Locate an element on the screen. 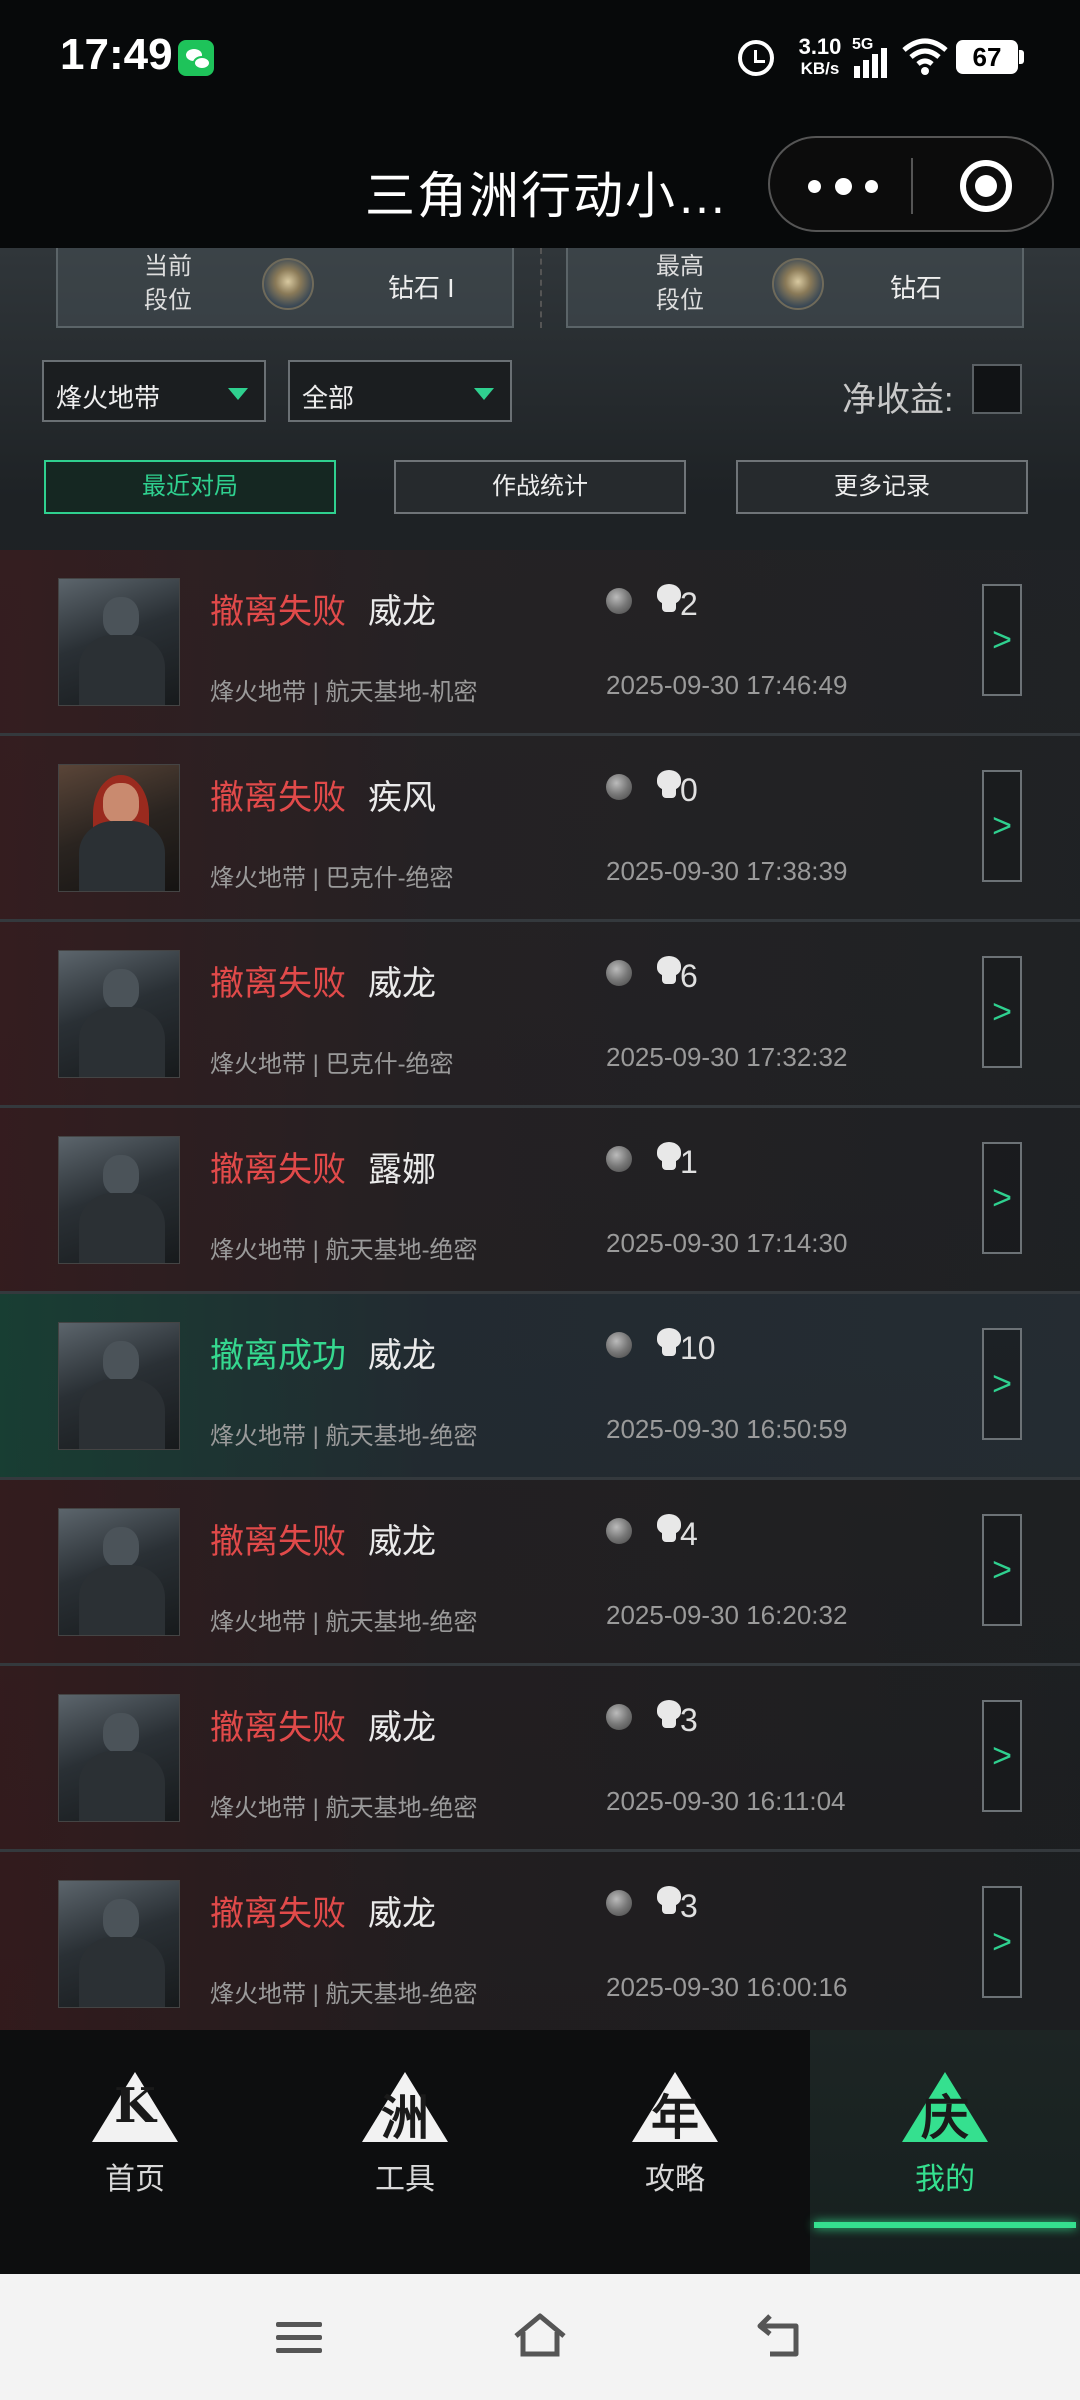 The height and width of the screenshot is (2400, 1080). nav-item-tools: 洲工具 is located at coordinates (405, 2152).